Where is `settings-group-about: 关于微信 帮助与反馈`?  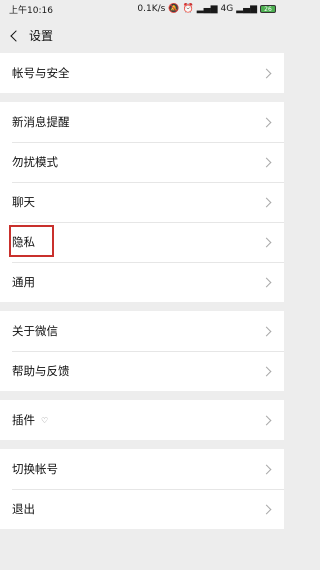 settings-group-about: 关于微信 帮助与反馈 is located at coordinates (142, 351).